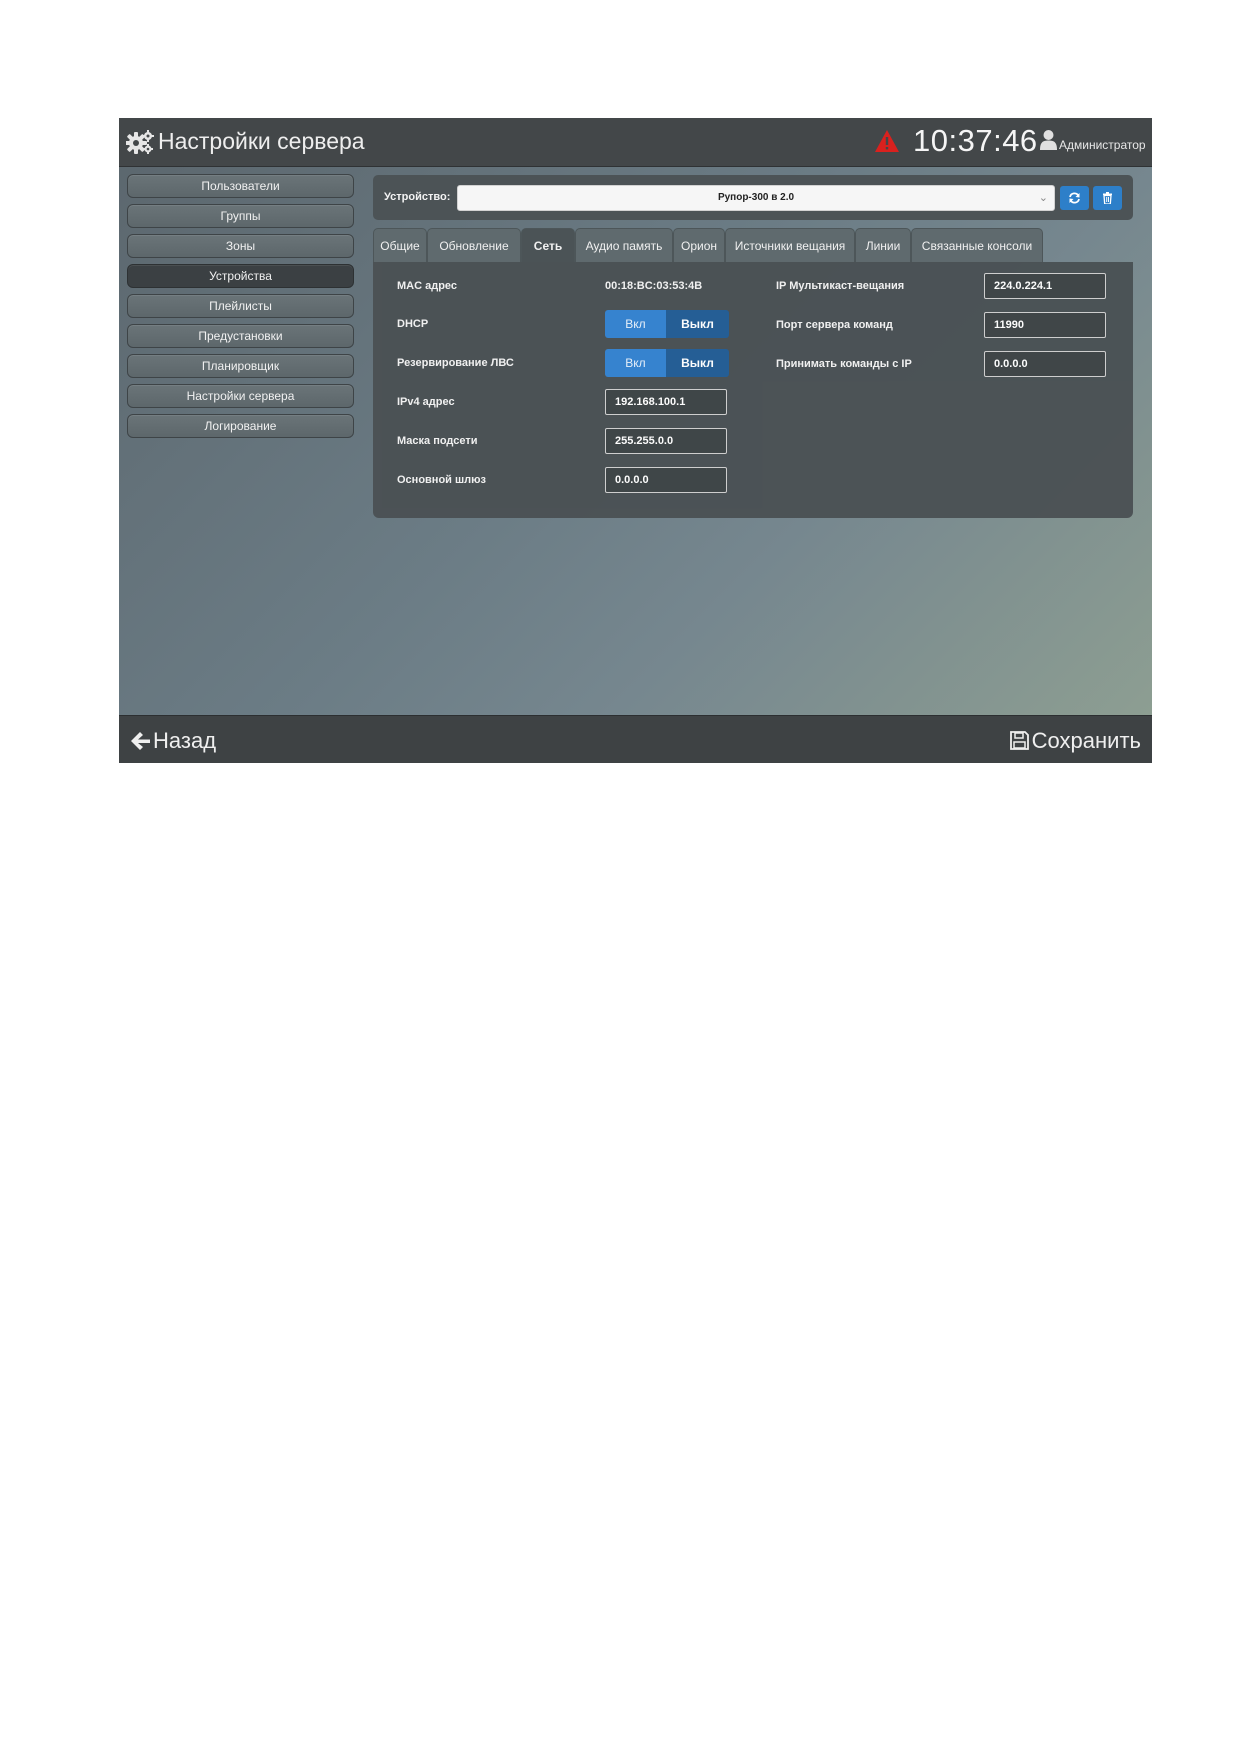 This screenshot has height=1754, width=1240. What do you see at coordinates (240, 186) in the screenshot?
I see `sidebar-item-users: Пользователи` at bounding box center [240, 186].